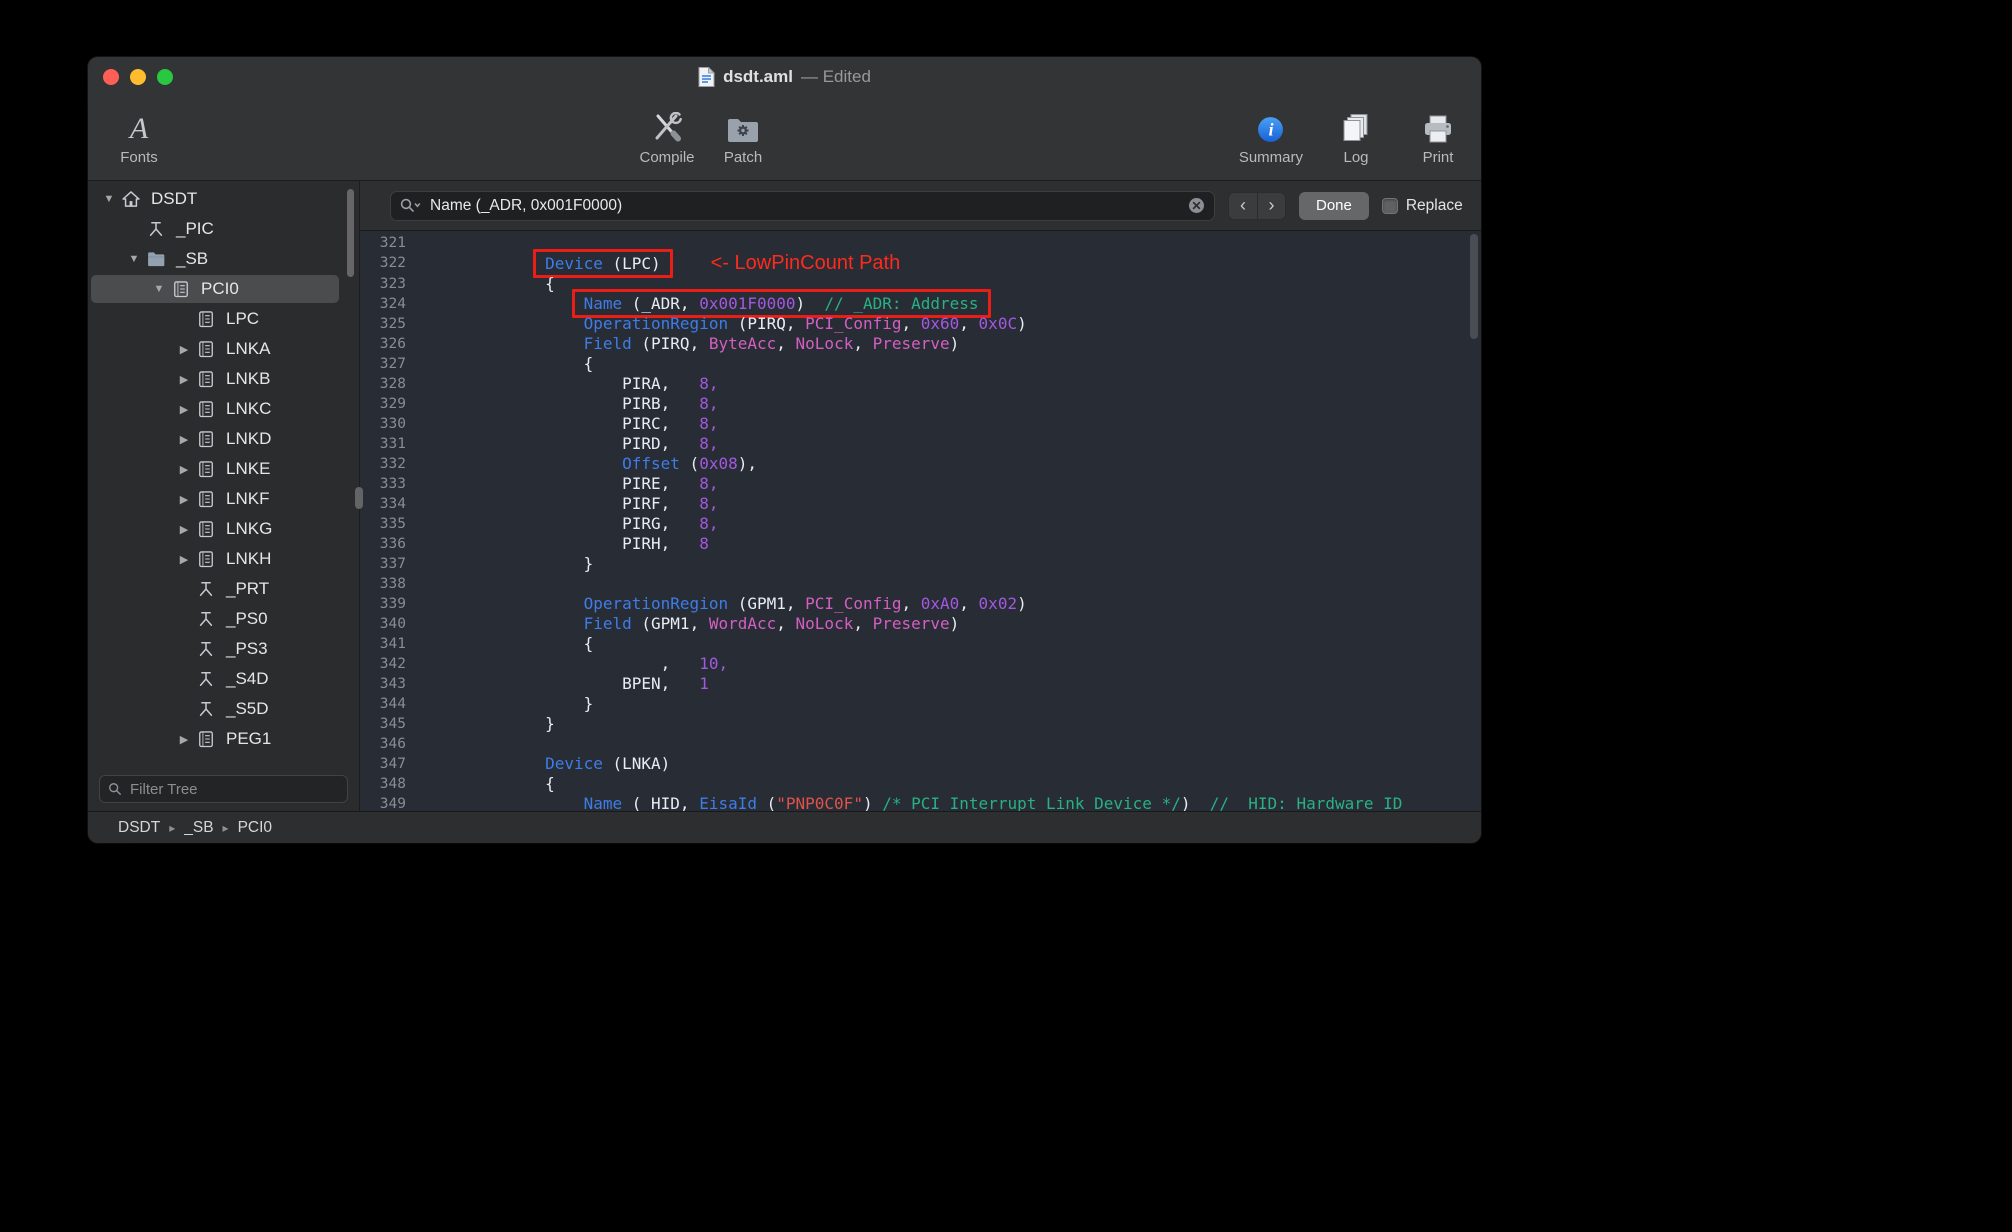 The height and width of the screenshot is (1232, 2012). I want to click on done-button: Done, so click(1334, 205).